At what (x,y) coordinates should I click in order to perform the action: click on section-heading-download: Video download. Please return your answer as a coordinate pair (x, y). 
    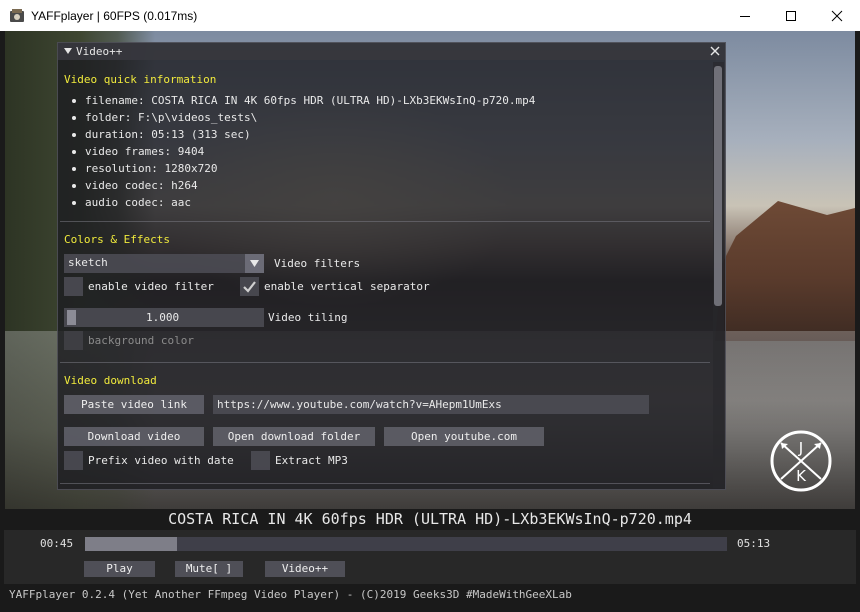
    Looking at the image, I should click on (110, 380).